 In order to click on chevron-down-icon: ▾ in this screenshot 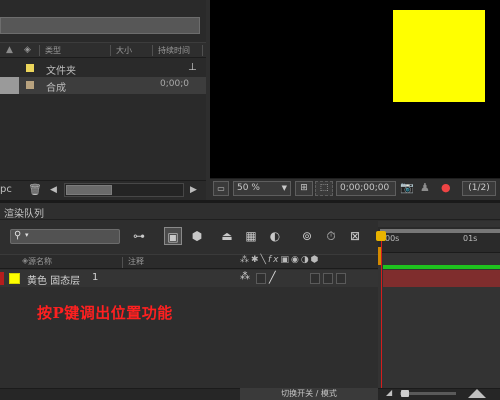, I will do `click(27, 235)`.